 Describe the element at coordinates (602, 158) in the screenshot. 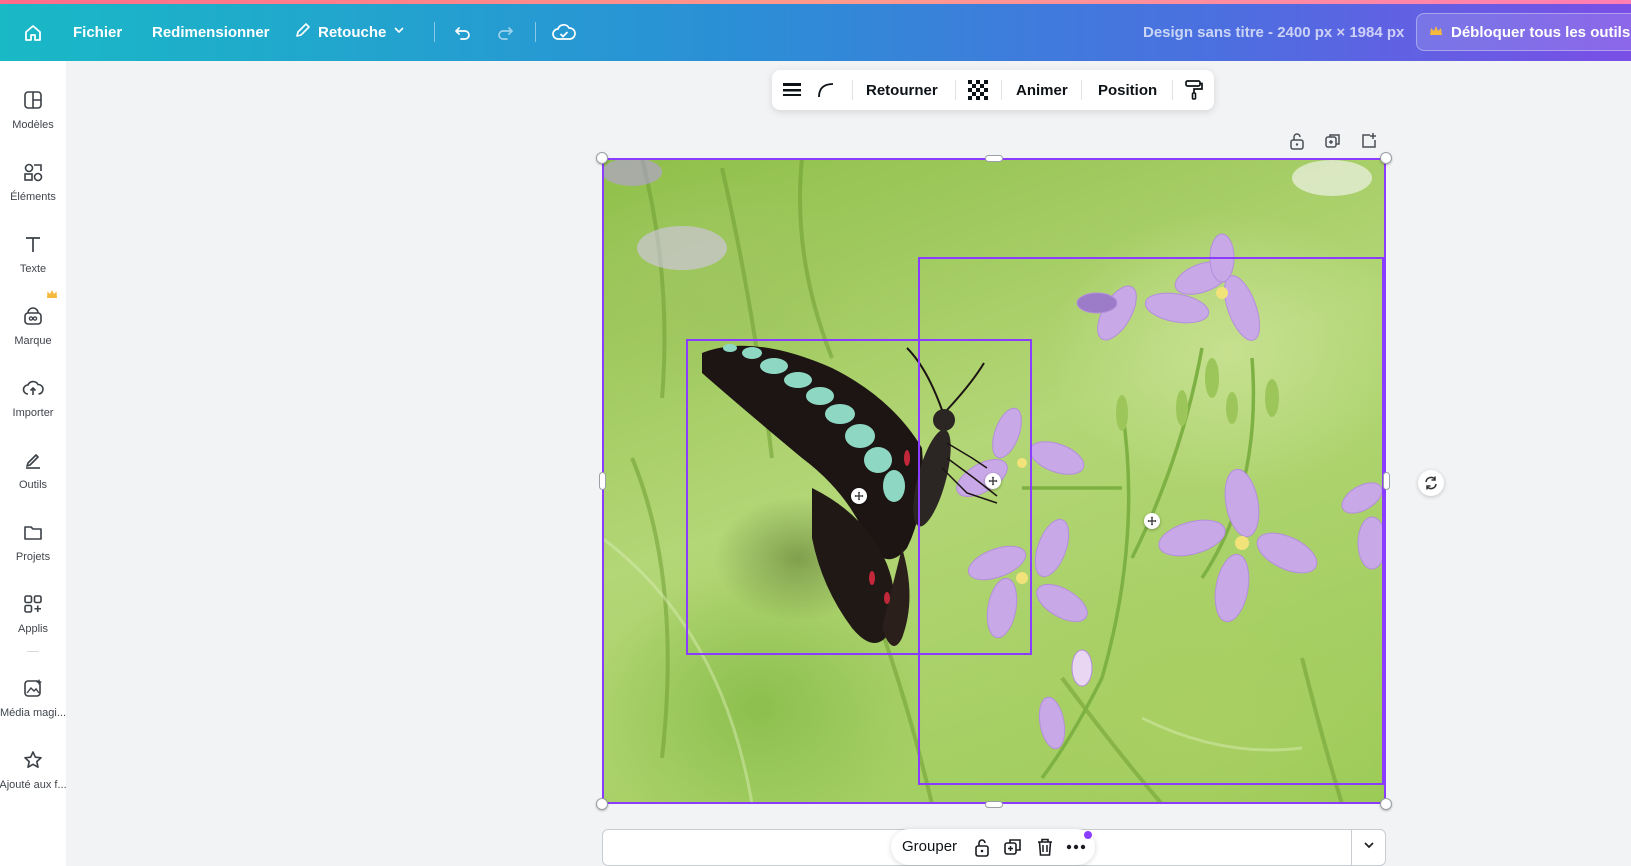

I see `resize-handle-top-left` at that location.